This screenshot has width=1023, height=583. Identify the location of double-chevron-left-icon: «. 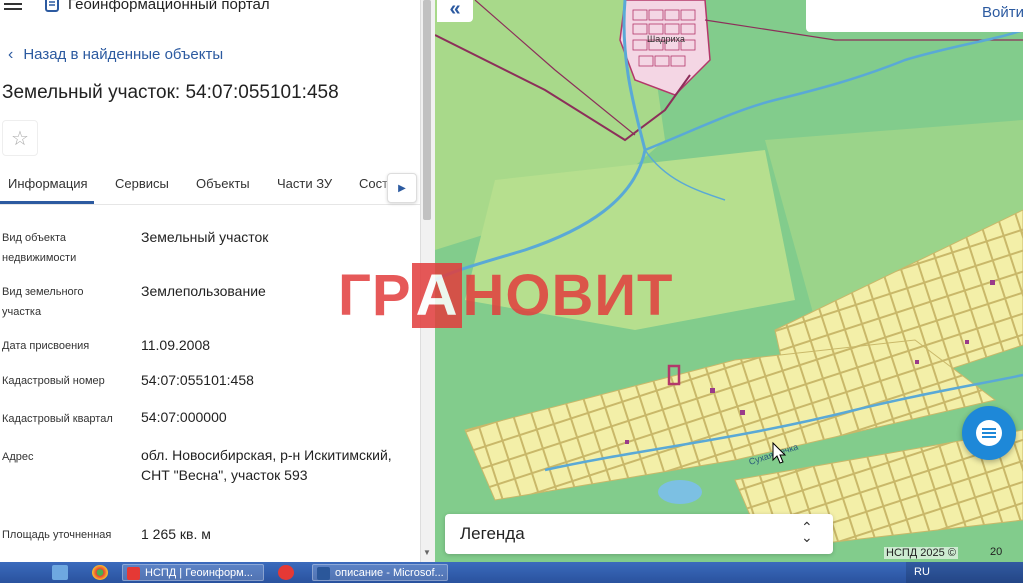
(455, 10).